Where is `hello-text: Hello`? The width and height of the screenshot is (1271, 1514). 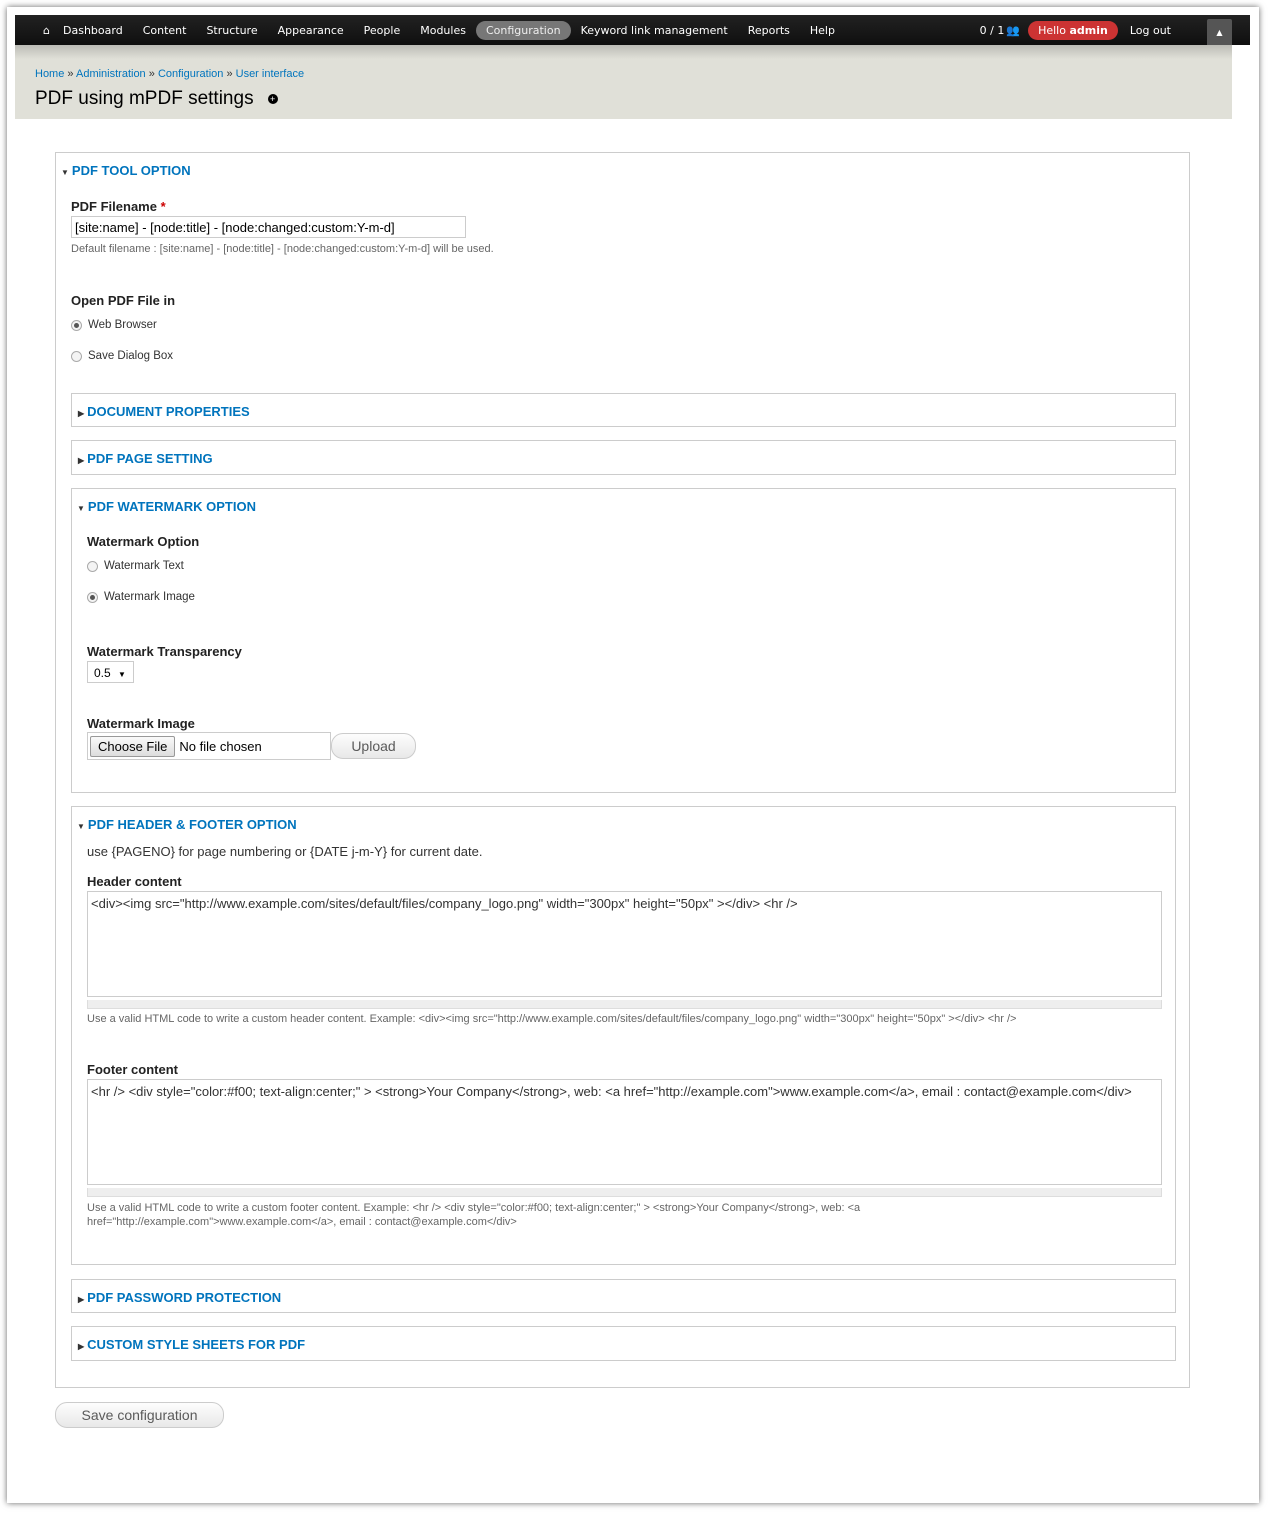
hello-text: Hello is located at coordinates (1052, 30).